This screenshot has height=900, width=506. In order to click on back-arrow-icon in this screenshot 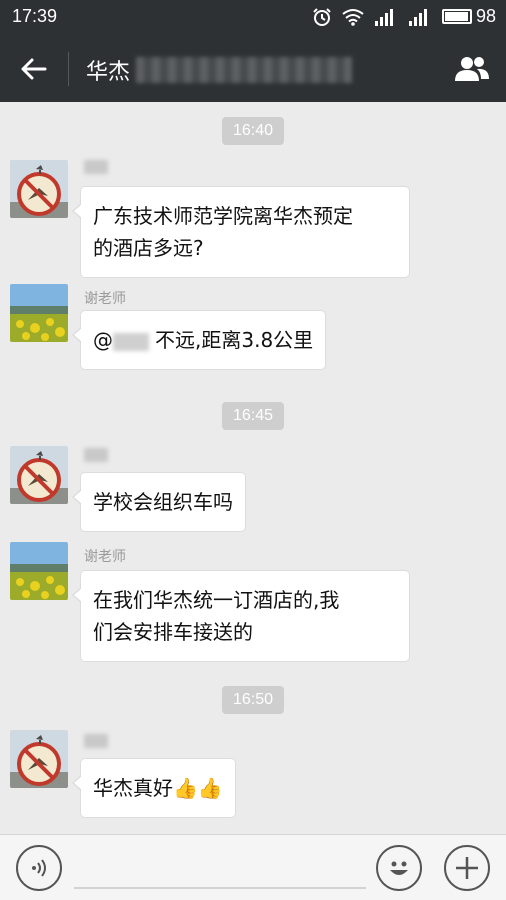, I will do `click(34, 69)`.